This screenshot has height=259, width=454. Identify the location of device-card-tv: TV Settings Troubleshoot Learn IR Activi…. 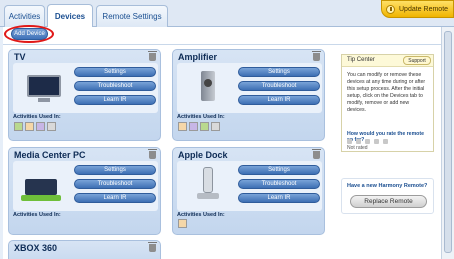
(84, 95).